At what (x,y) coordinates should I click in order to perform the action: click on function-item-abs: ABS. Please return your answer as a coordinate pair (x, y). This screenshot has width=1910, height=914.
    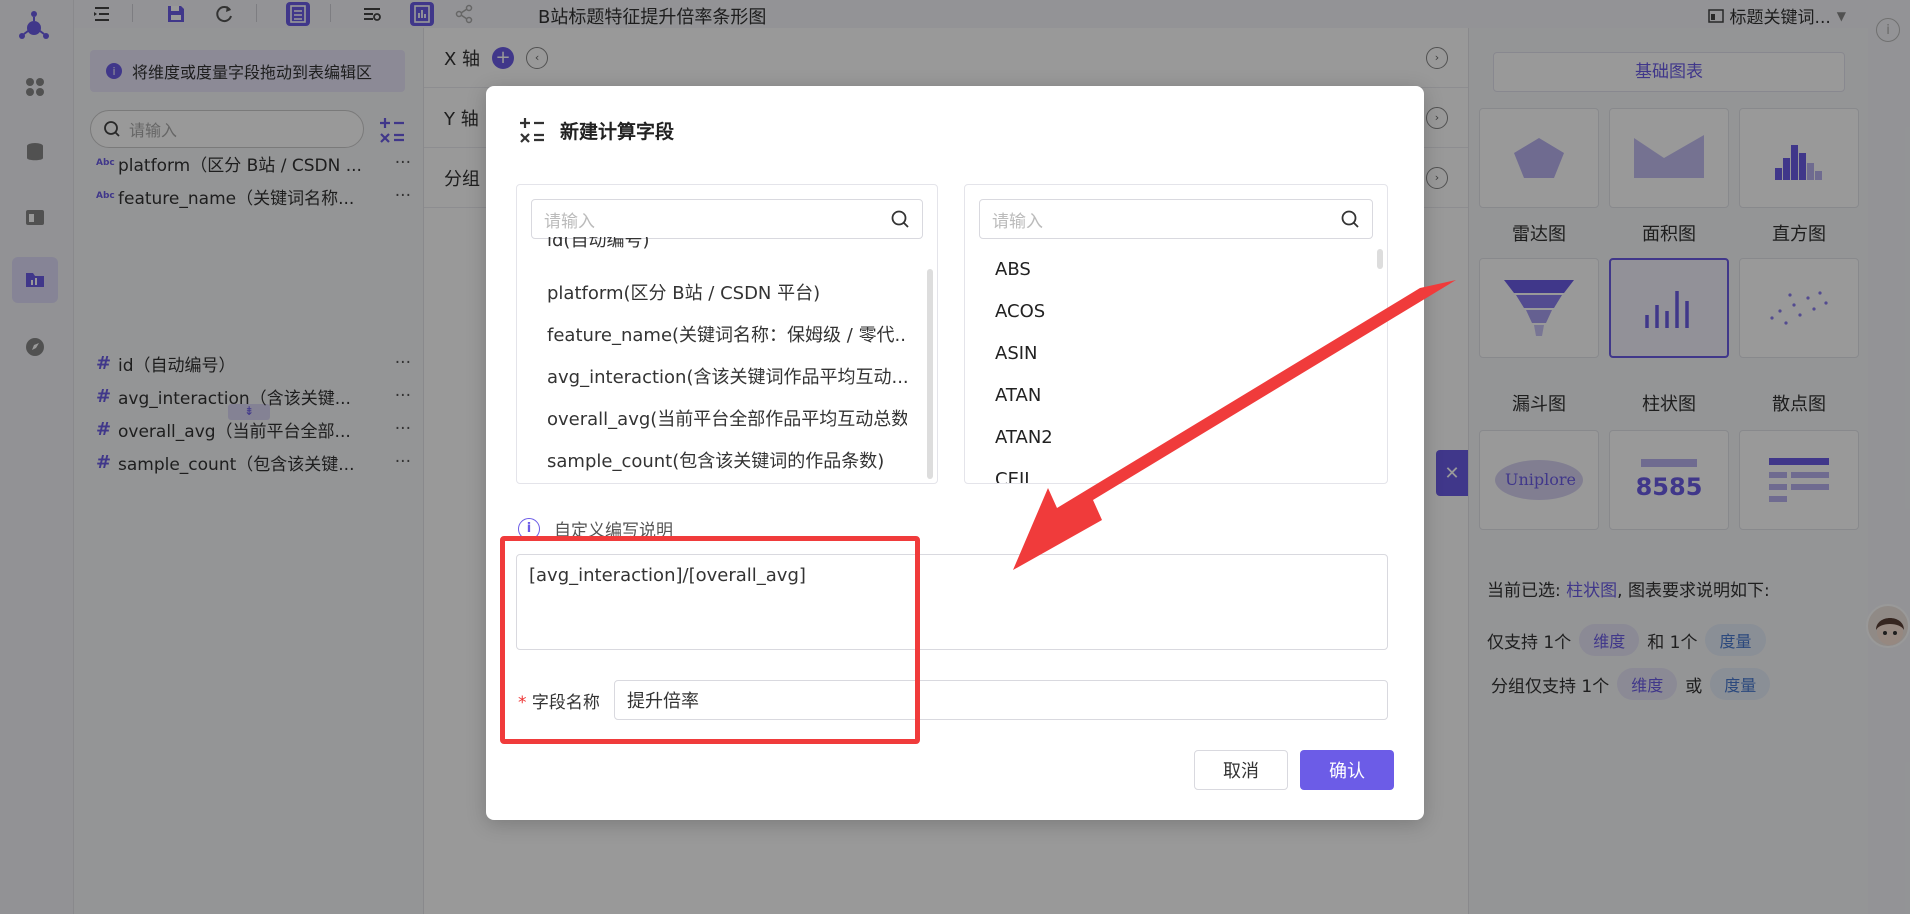
    Looking at the image, I should click on (1013, 269).